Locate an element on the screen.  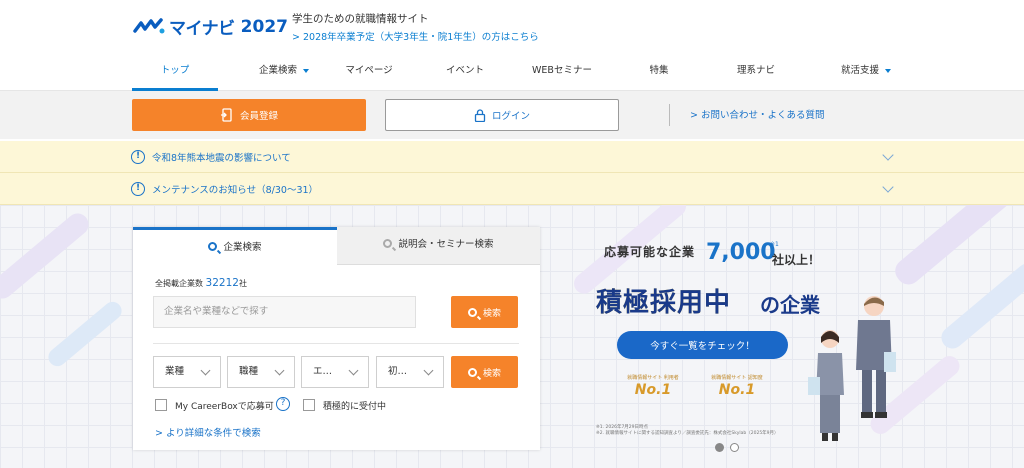
condition-search-button: 検索 is located at coordinates (484, 372).